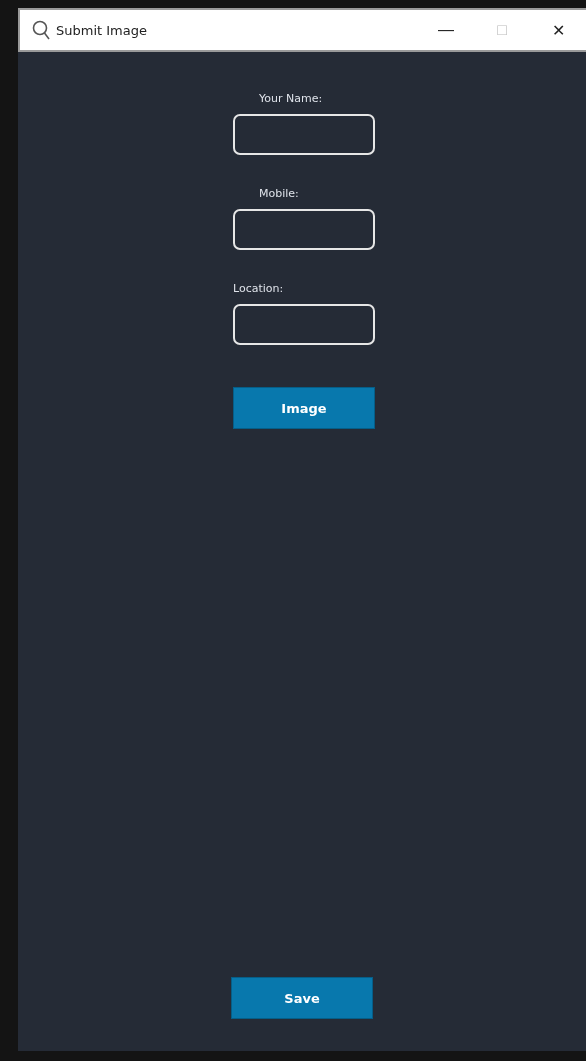  Describe the element at coordinates (291, 98) in the screenshot. I see `field-label: Your Name:` at that location.